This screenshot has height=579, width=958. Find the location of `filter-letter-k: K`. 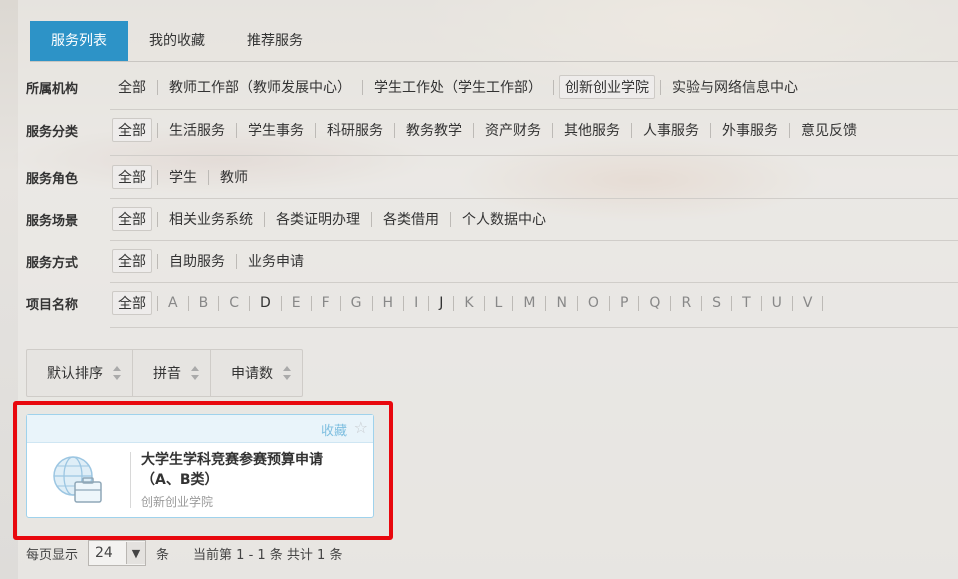

filter-letter-k: K is located at coordinates (468, 303).